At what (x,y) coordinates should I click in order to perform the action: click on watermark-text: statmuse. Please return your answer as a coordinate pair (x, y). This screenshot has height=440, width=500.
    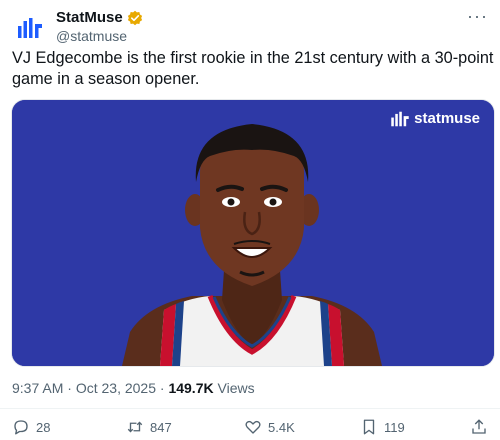
    Looking at the image, I should click on (447, 118).